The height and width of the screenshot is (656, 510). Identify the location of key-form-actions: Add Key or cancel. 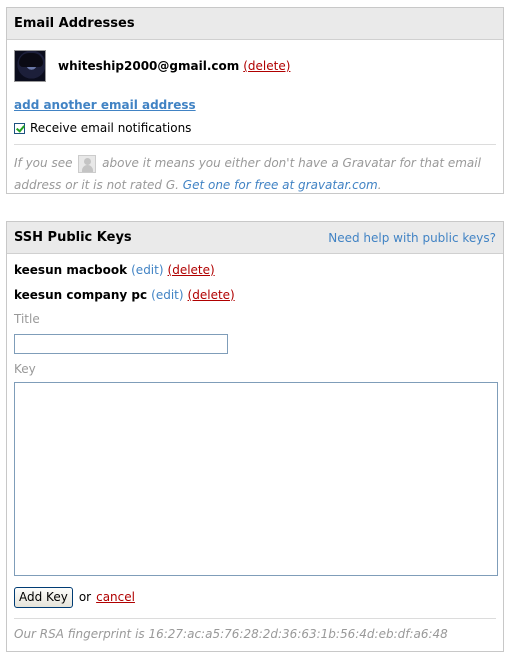
(255, 597).